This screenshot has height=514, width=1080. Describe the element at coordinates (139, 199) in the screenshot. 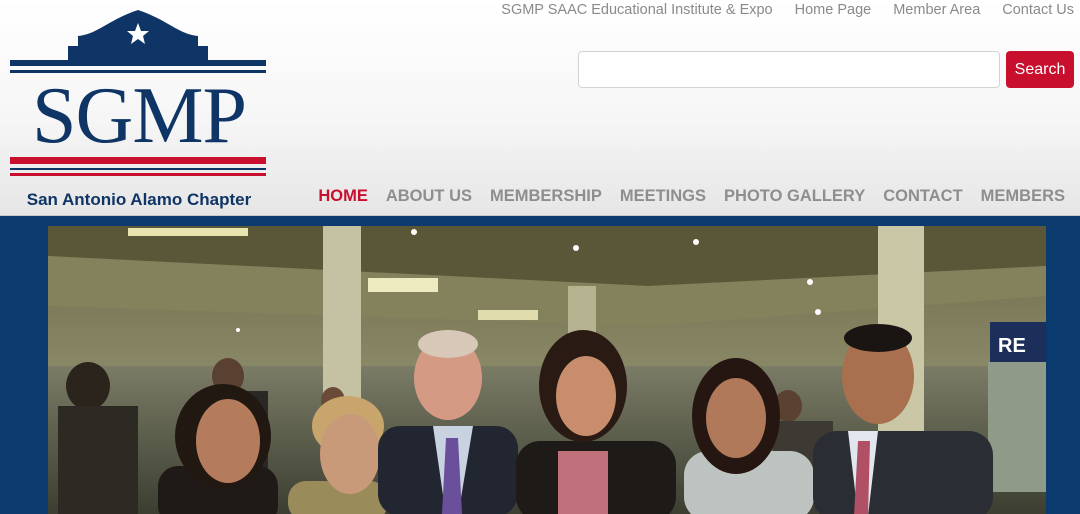

I see `logo-subtitle: San Antonio Alamo Chapter` at that location.